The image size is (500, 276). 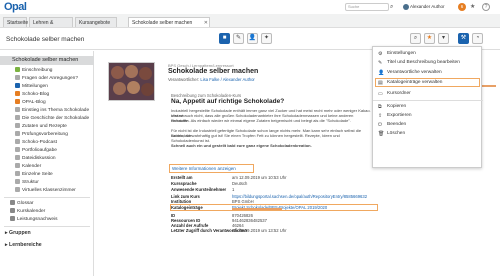 I want to click on star-icon: ★, so click(x=474, y=7).